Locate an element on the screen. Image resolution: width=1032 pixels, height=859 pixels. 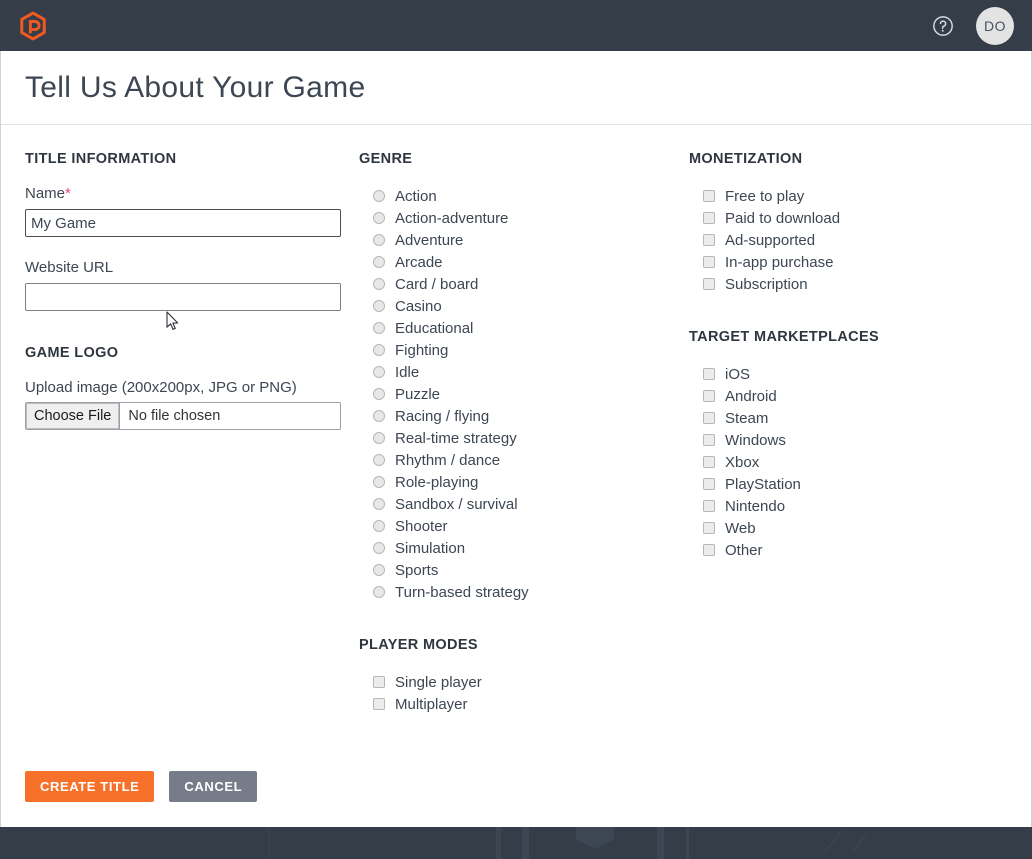
marketplace-option: Steam is located at coordinates (855, 418).